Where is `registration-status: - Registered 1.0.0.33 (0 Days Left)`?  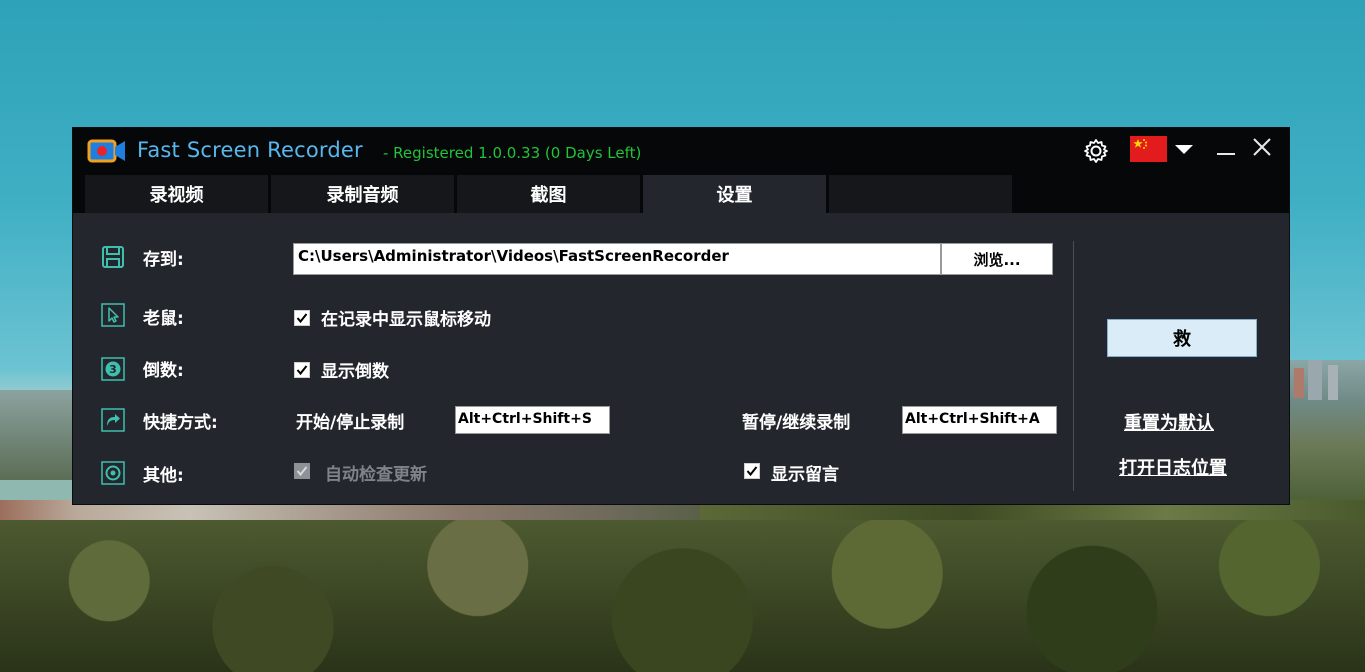 registration-status: - Registered 1.0.0.33 (0 Days Left) is located at coordinates (512, 153).